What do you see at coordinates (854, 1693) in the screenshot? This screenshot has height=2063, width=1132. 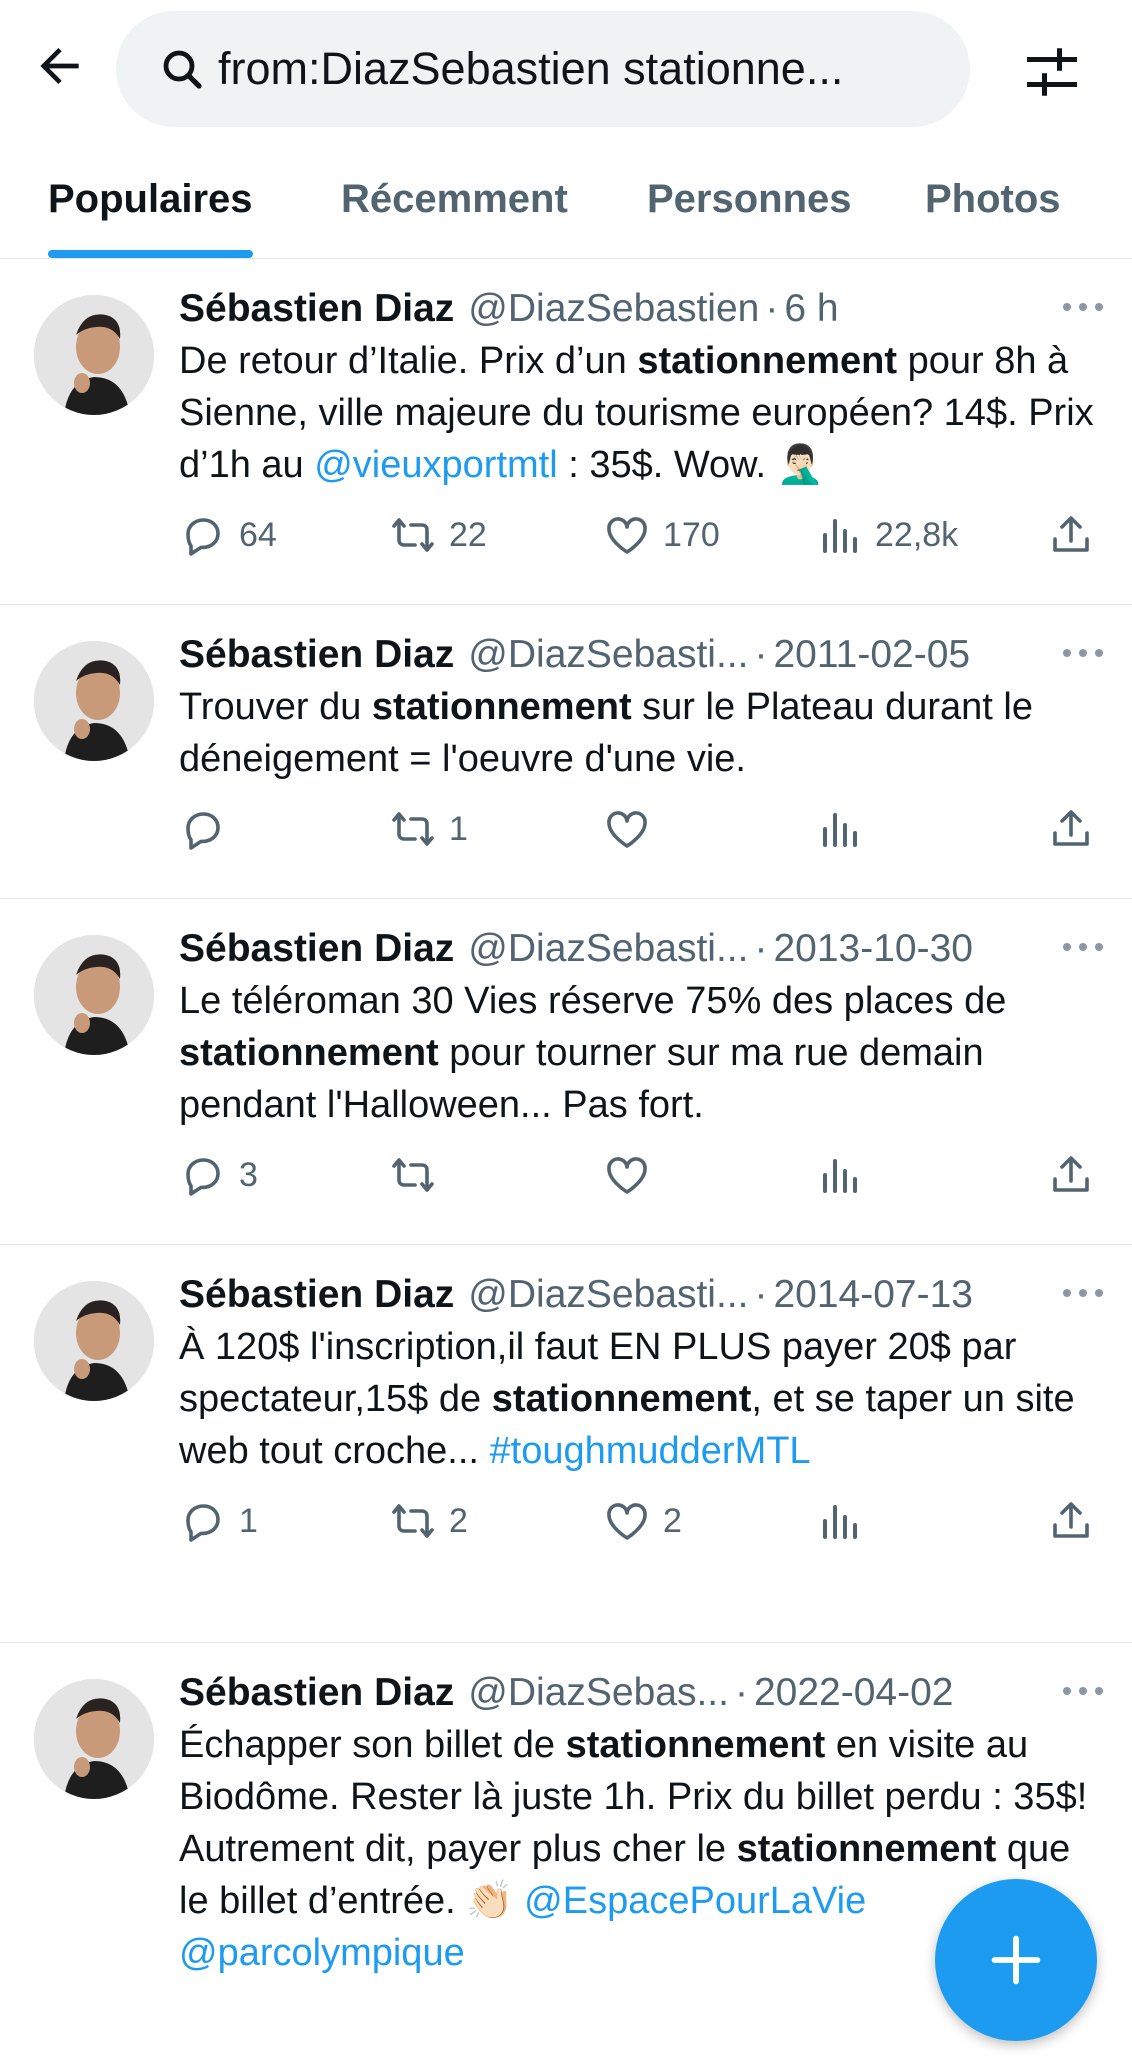 I see `tweet-timestamp: 2022-04-02` at bounding box center [854, 1693].